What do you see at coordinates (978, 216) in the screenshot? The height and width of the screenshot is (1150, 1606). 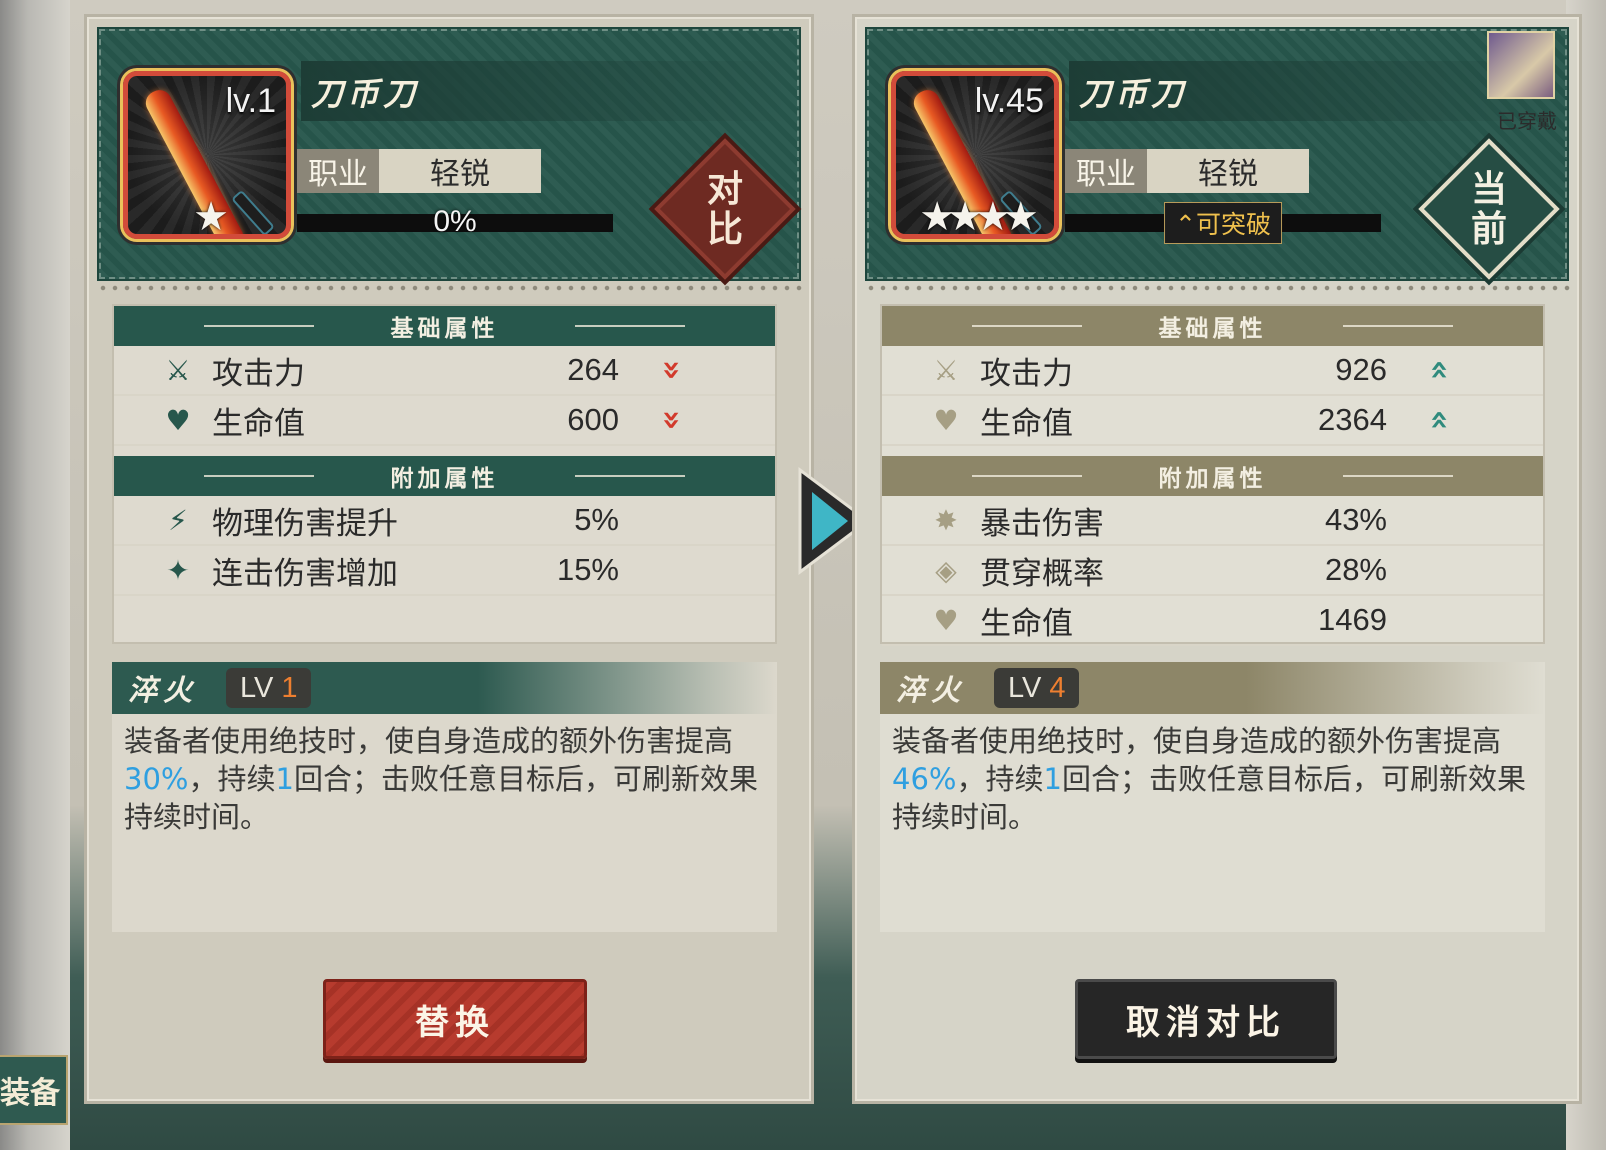 I see `star-rating: ★★★★` at bounding box center [978, 216].